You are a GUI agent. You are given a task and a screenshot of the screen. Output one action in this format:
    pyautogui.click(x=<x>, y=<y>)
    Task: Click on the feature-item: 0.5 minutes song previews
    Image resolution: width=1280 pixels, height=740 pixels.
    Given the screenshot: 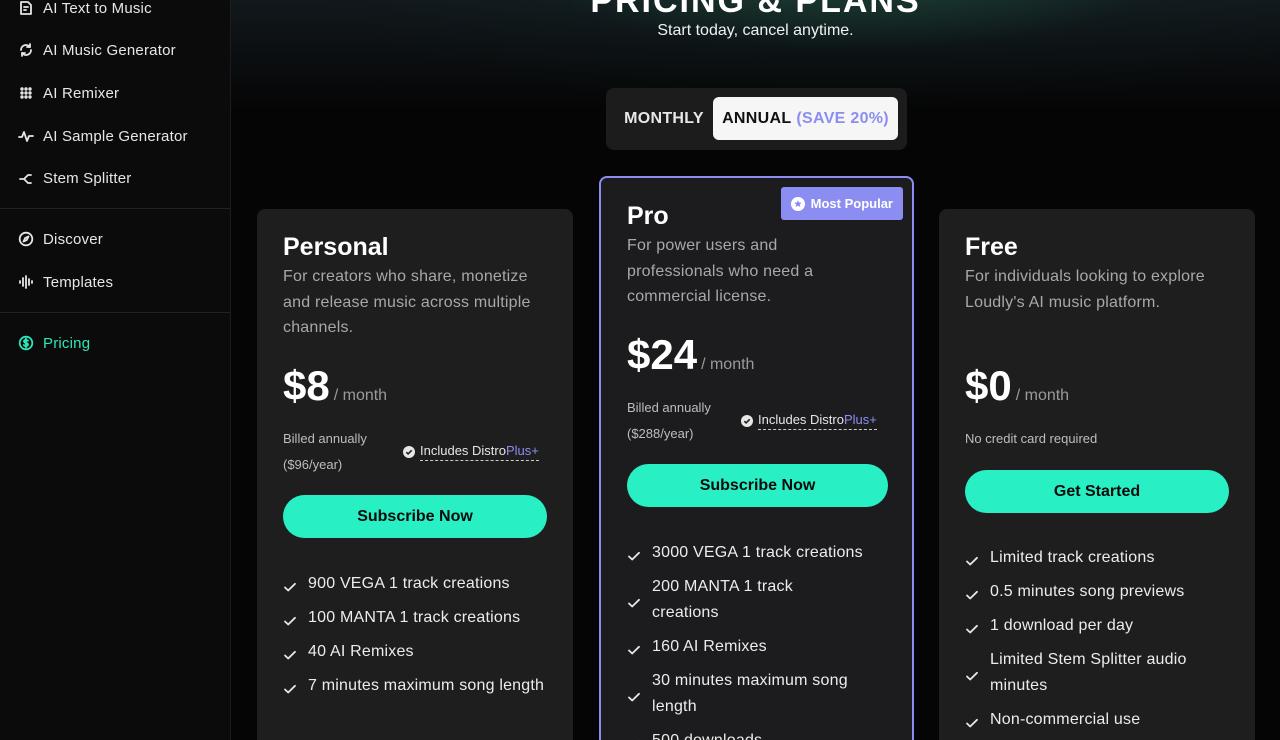 What is the action you would take?
    pyautogui.click(x=1097, y=592)
    